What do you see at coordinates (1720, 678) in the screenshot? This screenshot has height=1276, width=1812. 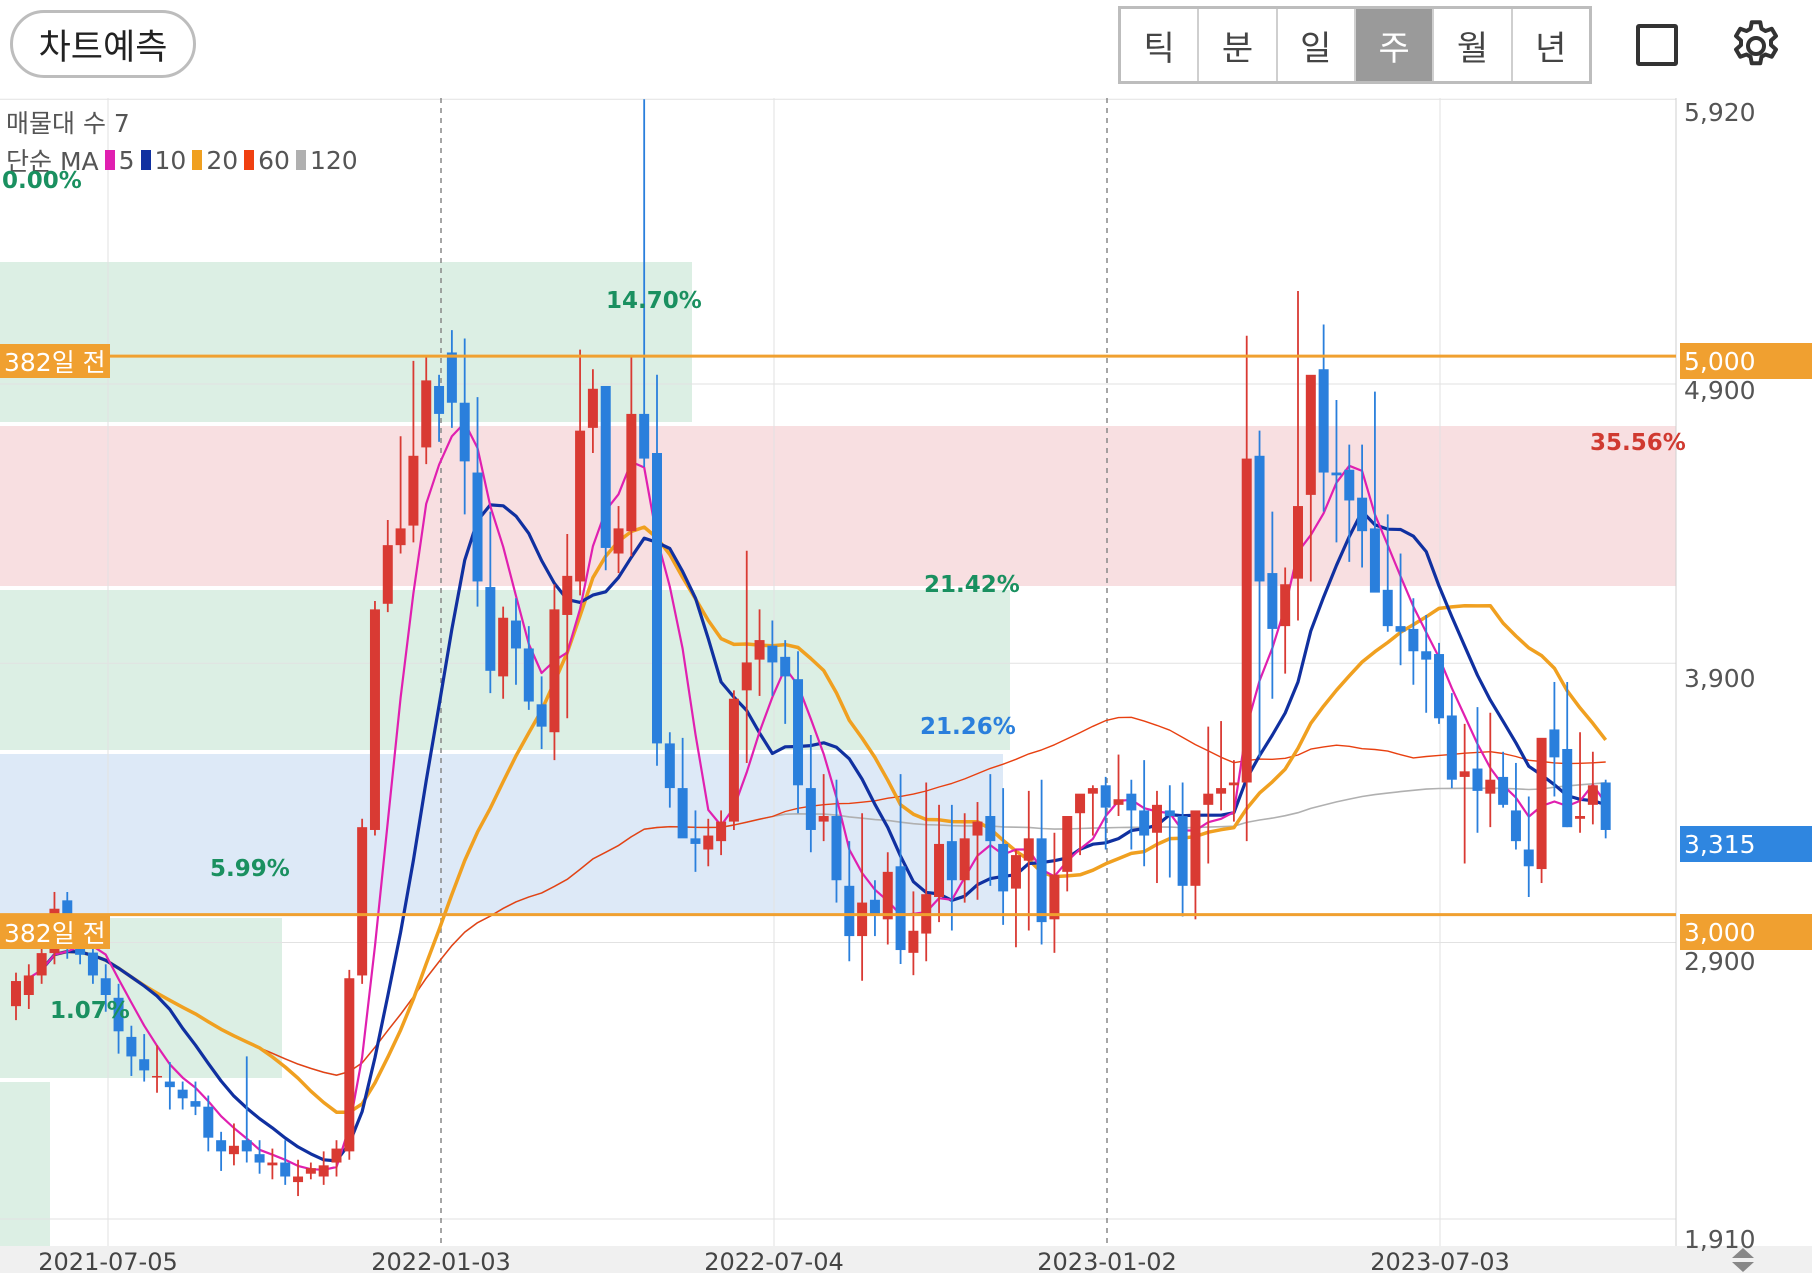 I see `y-tick-label: 3,900` at bounding box center [1720, 678].